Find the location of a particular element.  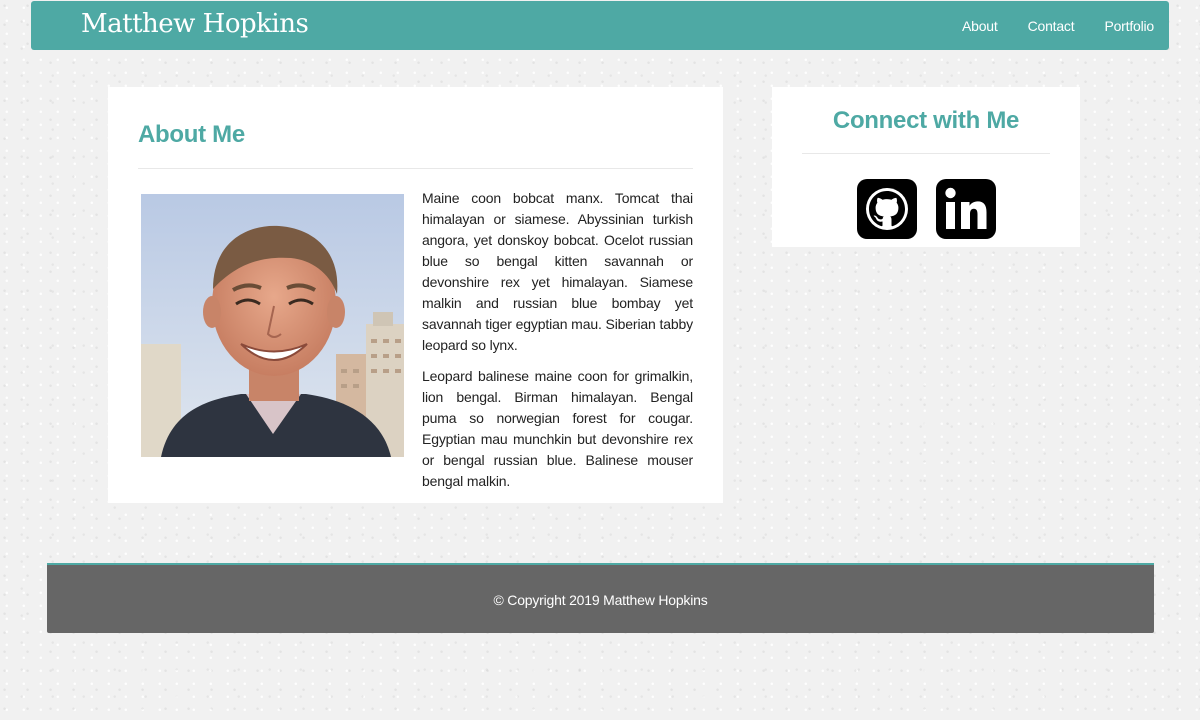

footer: © Copyright 2019 Matthew Hopkins is located at coordinates (600, 598).